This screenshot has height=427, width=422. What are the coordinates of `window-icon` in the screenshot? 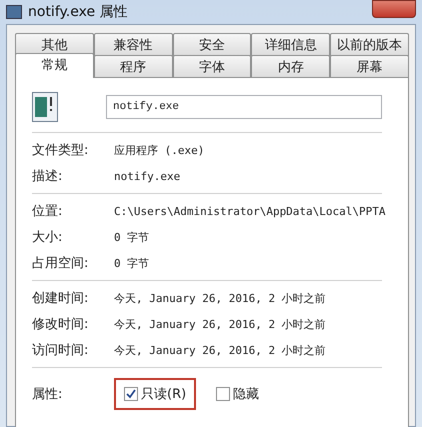 It's located at (14, 12).